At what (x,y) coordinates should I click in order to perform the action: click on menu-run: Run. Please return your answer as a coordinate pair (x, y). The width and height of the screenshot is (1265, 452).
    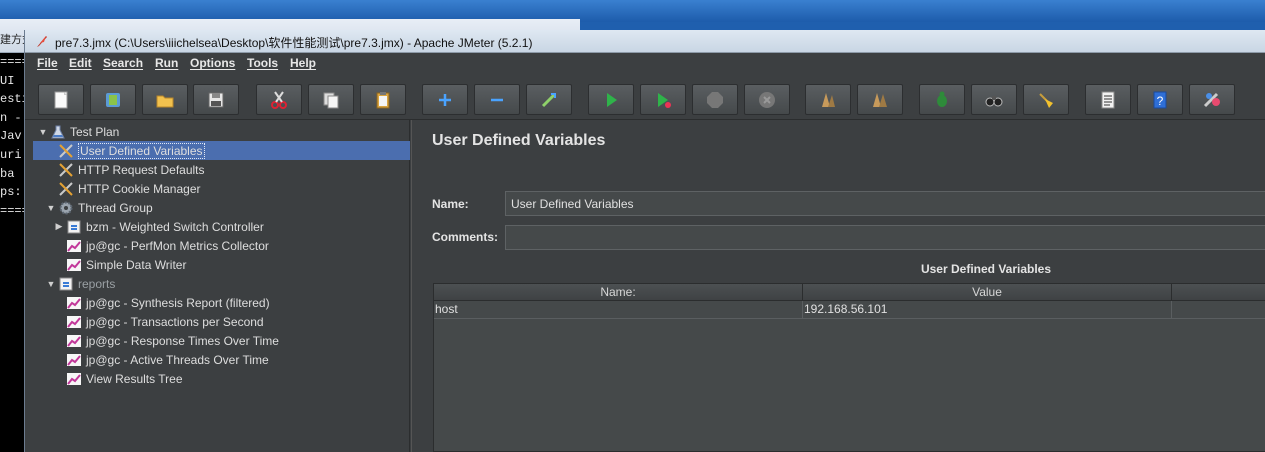
    Looking at the image, I should click on (166, 63).